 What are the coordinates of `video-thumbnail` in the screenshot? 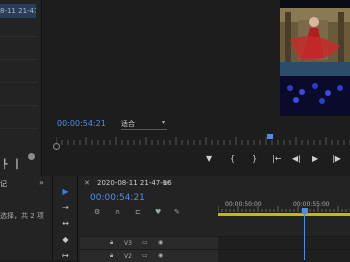 It's located at (315, 58).